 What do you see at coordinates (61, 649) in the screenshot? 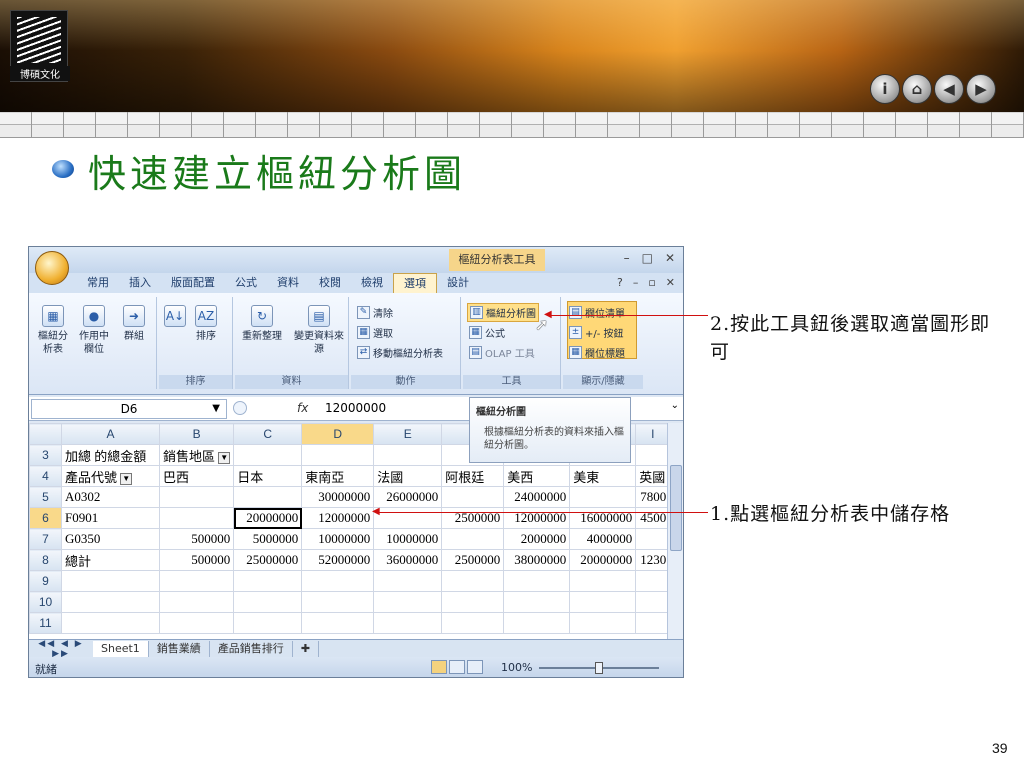
I see `sheet-nav-arrows: ◀◀ ◀ ▶ ▶▶` at bounding box center [61, 649].